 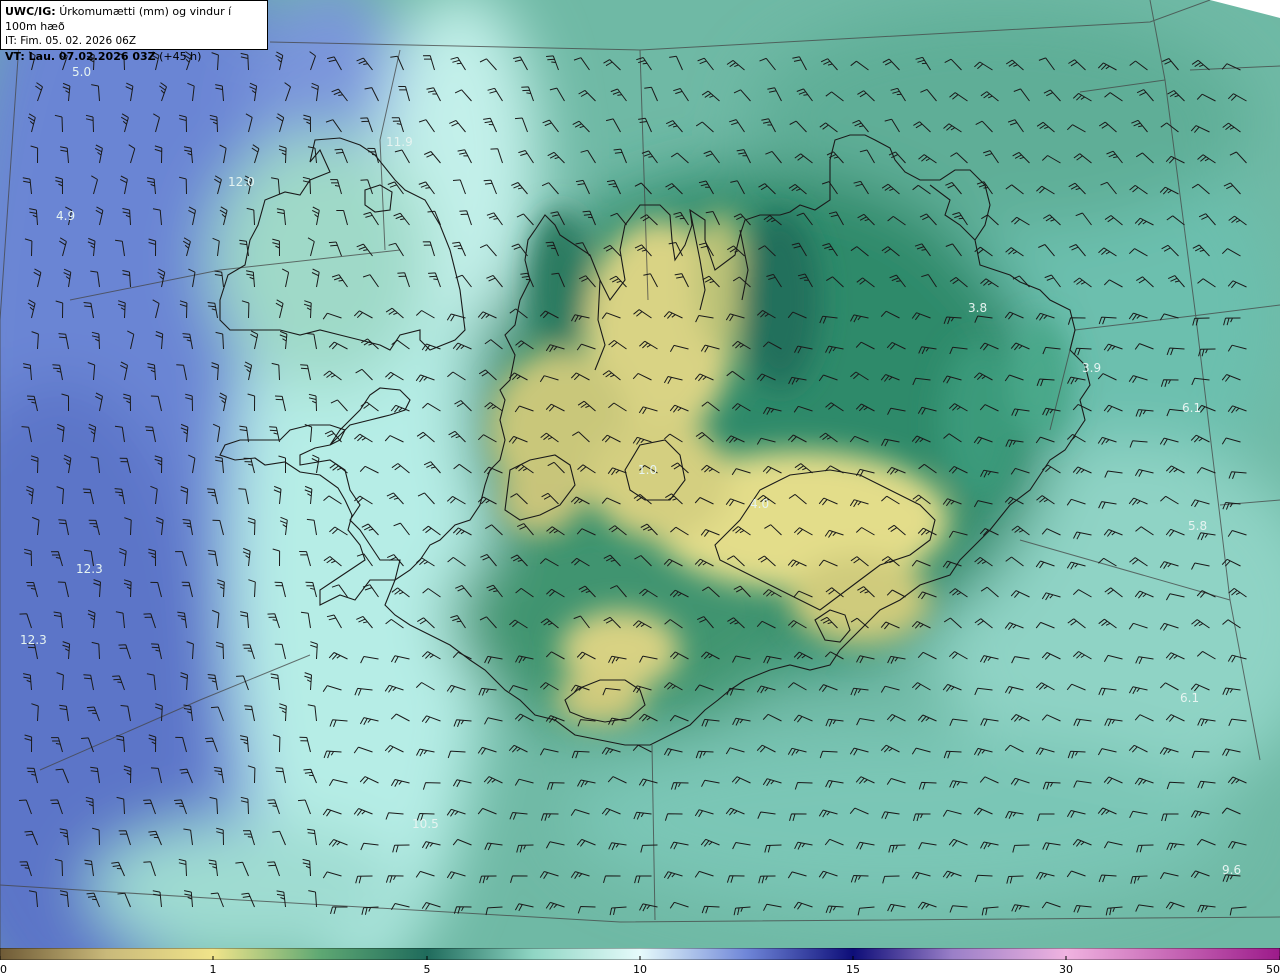 I want to click on value-label: 10.5, so click(x=425, y=824).